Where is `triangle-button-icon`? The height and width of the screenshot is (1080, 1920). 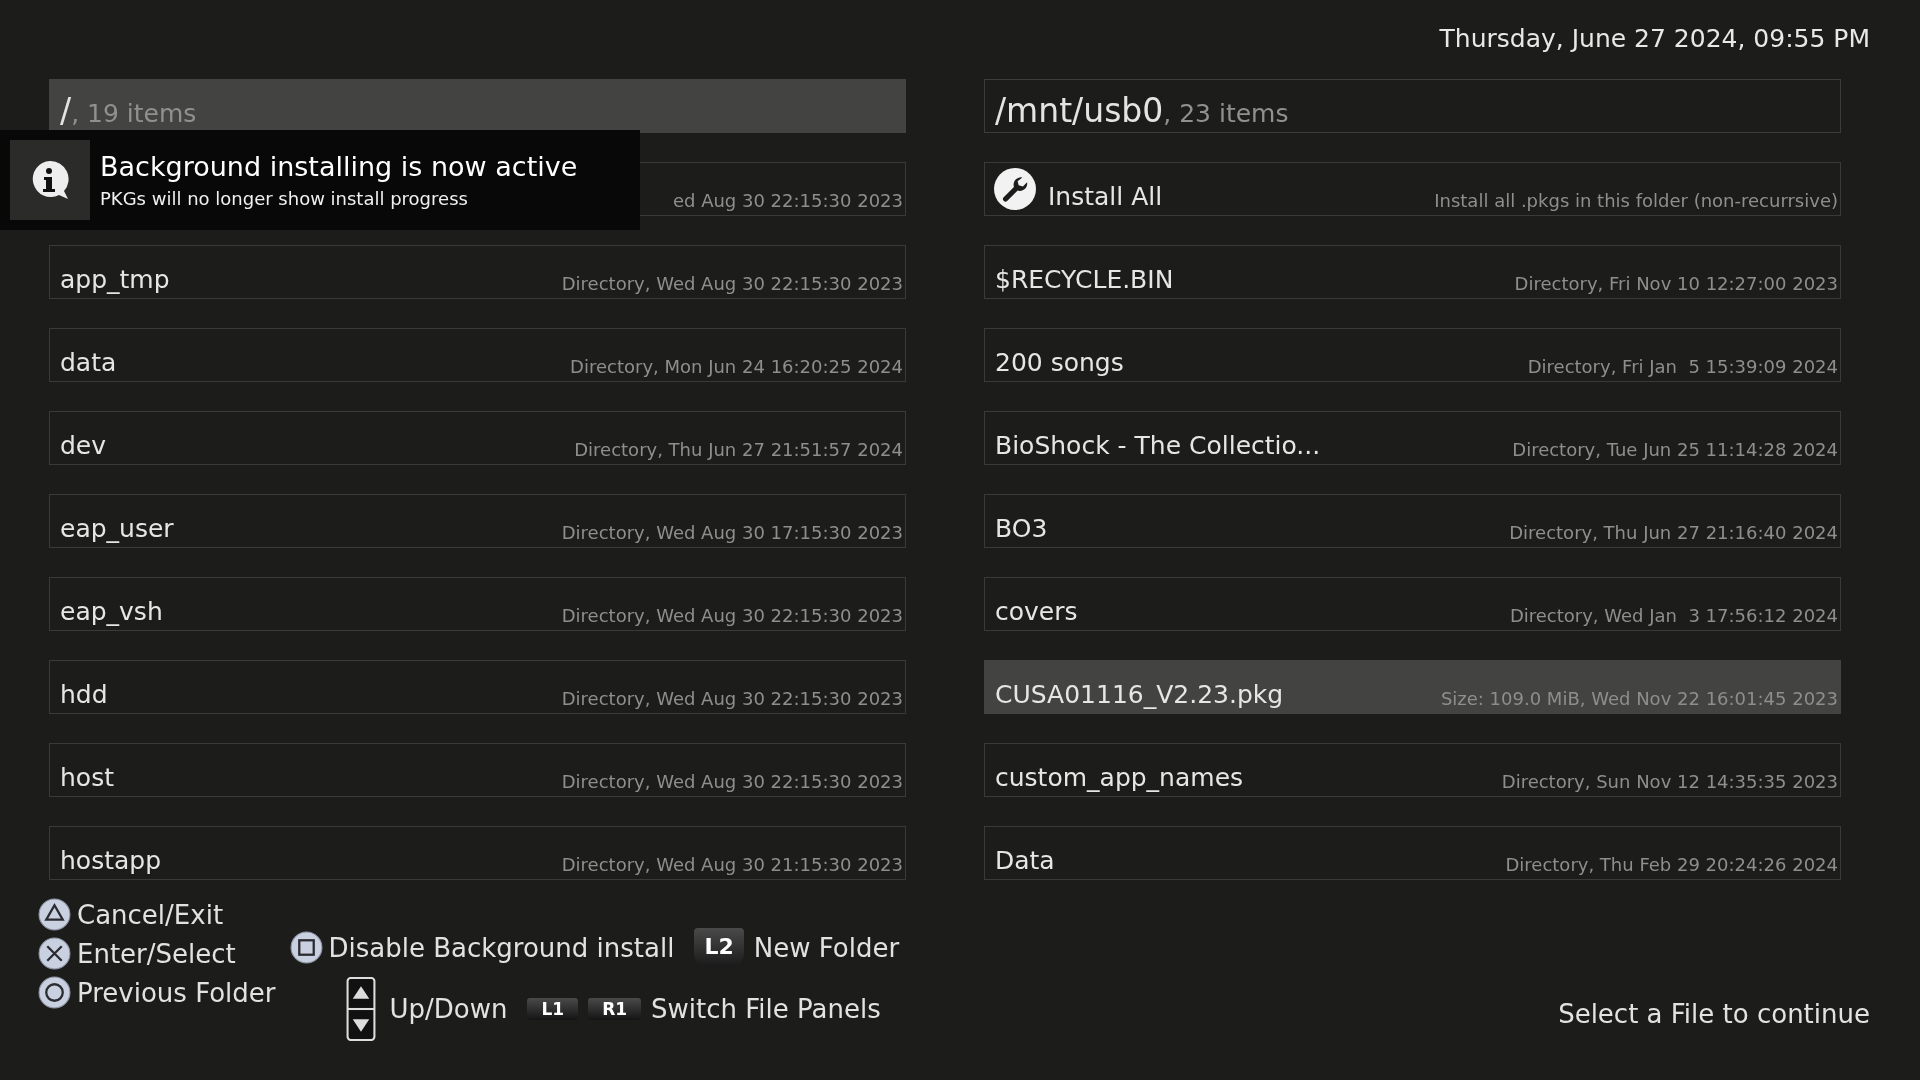
triangle-button-icon is located at coordinates (54, 914).